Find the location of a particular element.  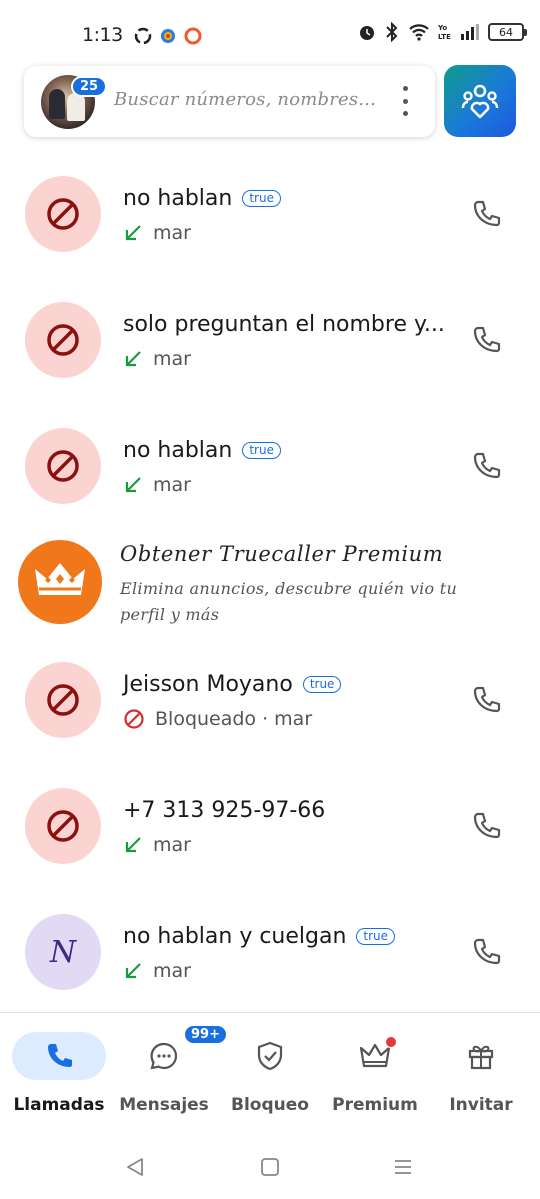

recents-icon is located at coordinates (403, 1167).